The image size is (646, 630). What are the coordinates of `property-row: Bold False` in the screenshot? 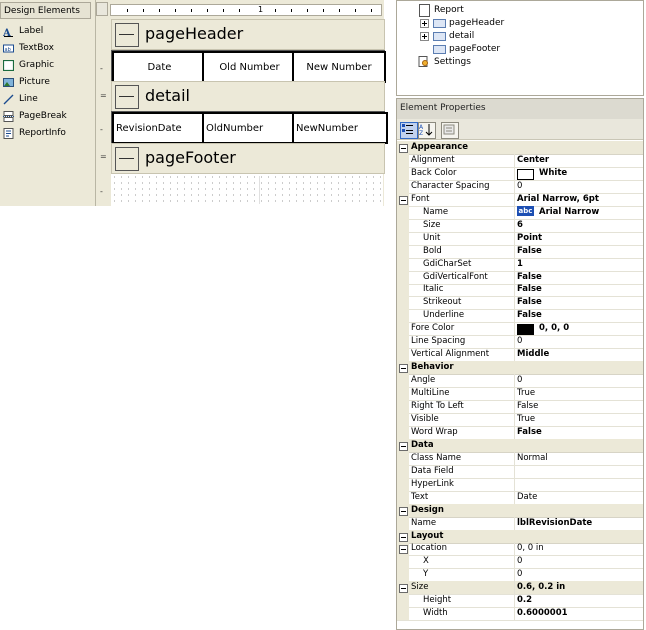 It's located at (520, 251).